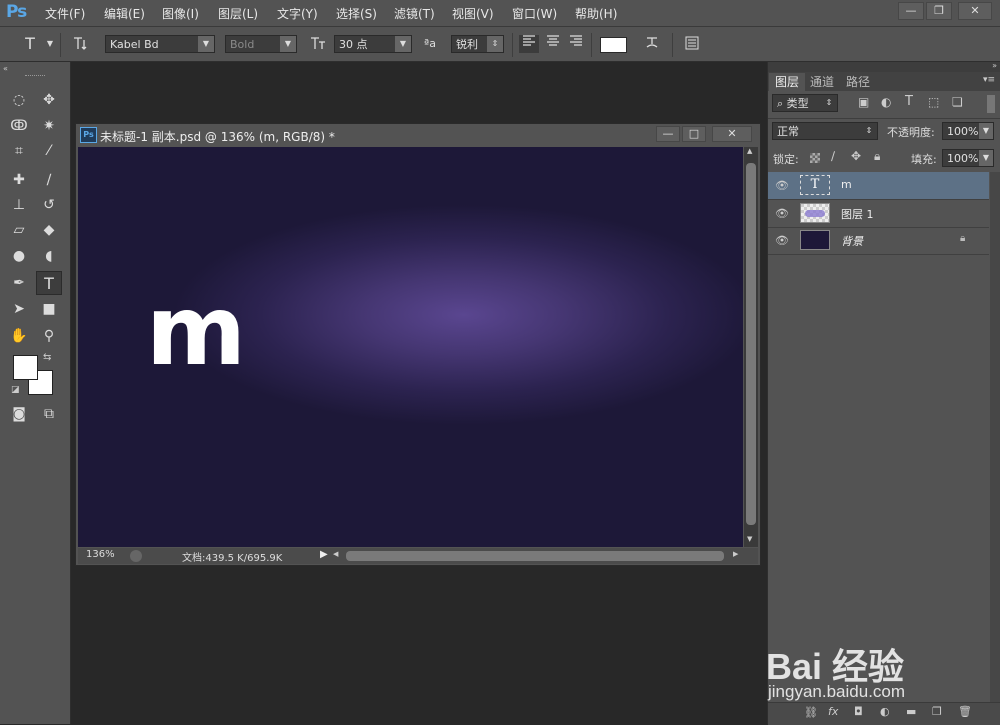 The width and height of the screenshot is (1000, 725). What do you see at coordinates (878, 214) in the screenshot?
I see `layer-row-layer1: 👁︎ 图层 1` at bounding box center [878, 214].